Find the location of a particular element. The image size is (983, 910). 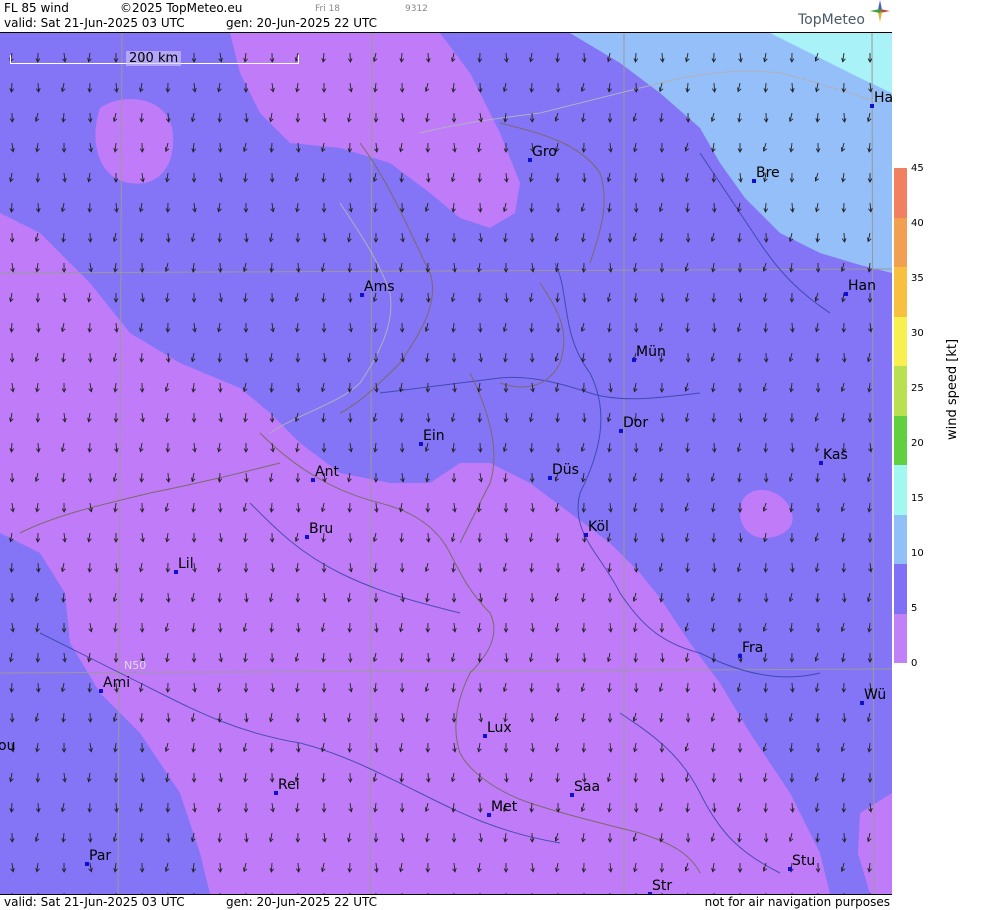

compass-star-icon is located at coordinates (880, 11).